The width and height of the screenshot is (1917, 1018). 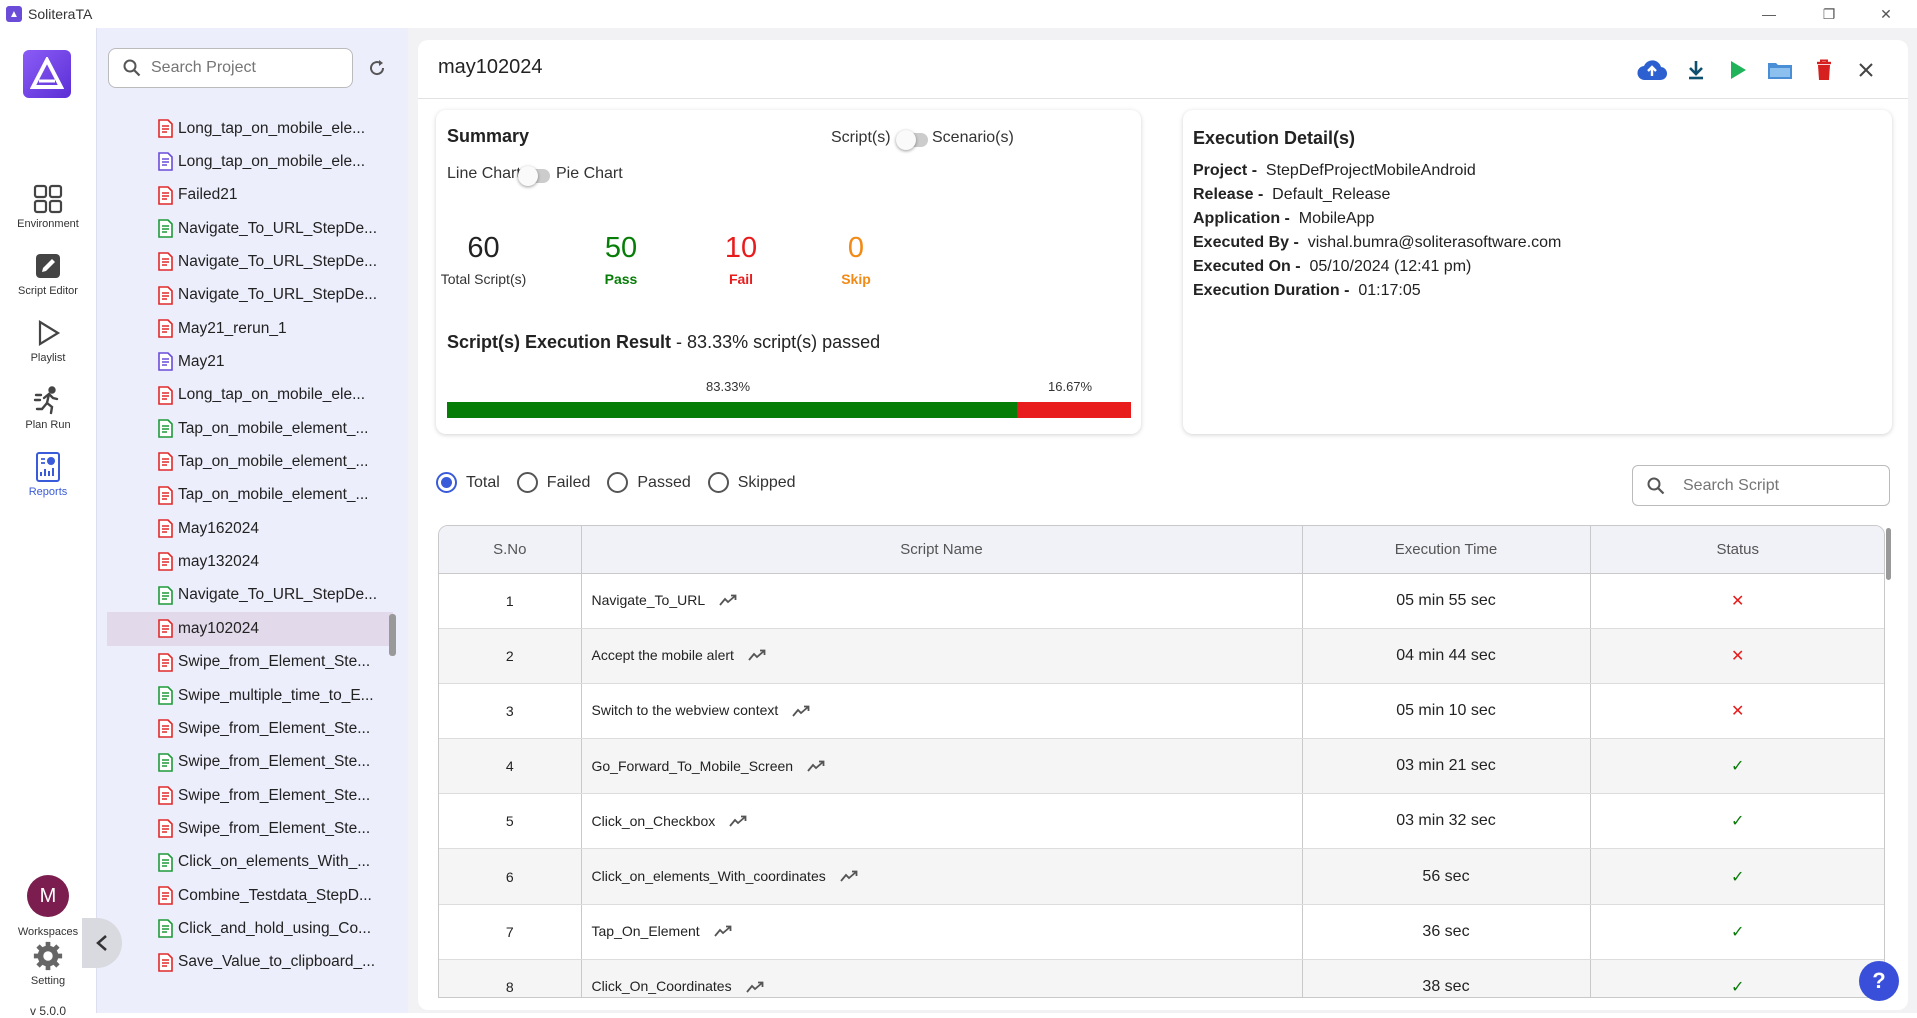 What do you see at coordinates (250, 528) in the screenshot?
I see `project-list-item: May162024` at bounding box center [250, 528].